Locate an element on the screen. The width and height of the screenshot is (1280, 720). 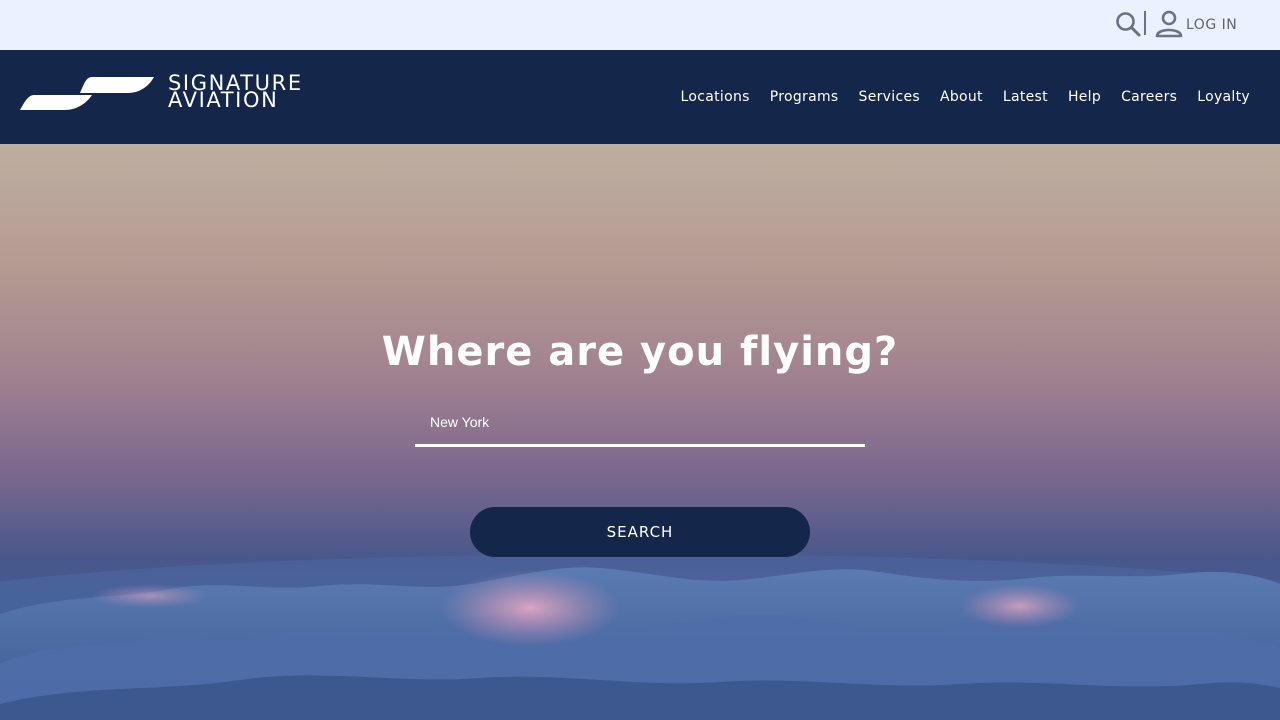
nav-help: Help is located at coordinates (1084, 97).